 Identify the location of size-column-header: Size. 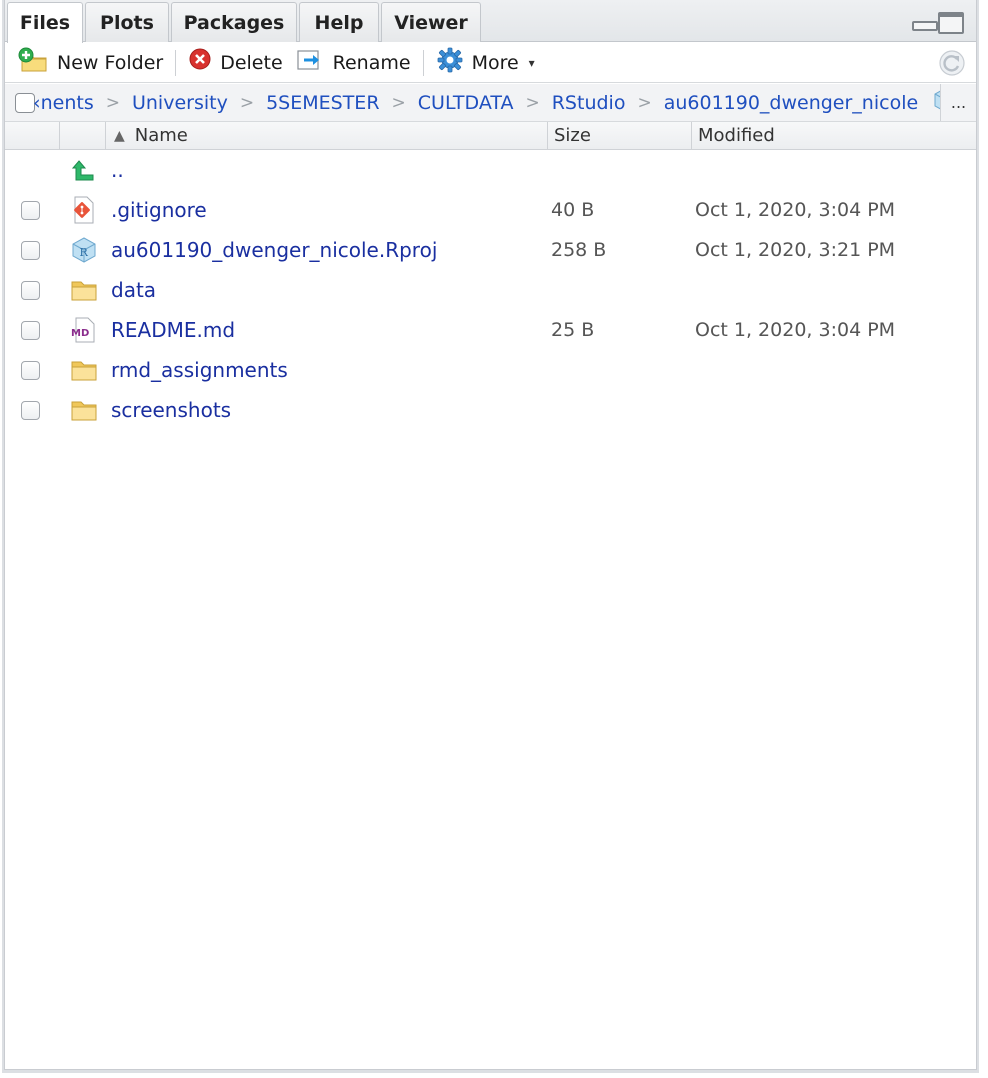
(619, 135).